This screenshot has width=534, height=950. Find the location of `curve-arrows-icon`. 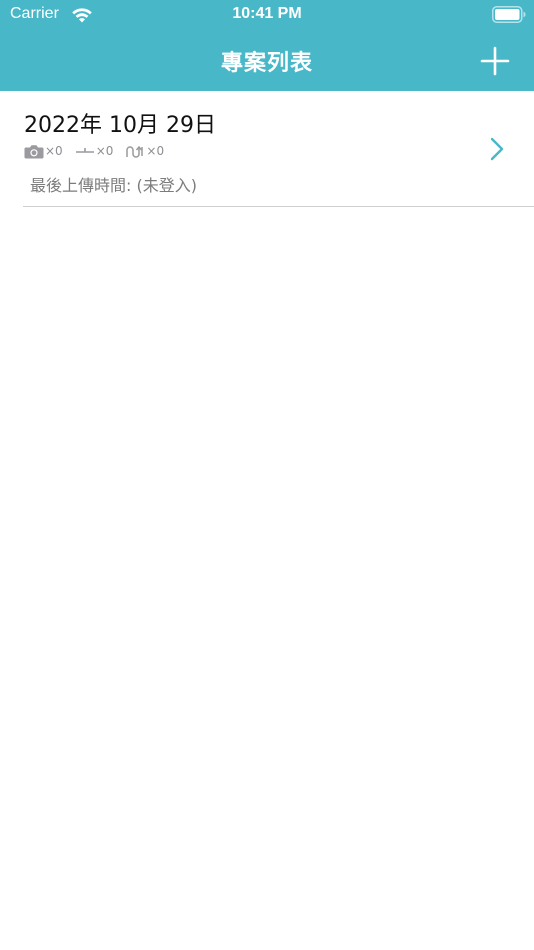

curve-arrows-icon is located at coordinates (135, 151).